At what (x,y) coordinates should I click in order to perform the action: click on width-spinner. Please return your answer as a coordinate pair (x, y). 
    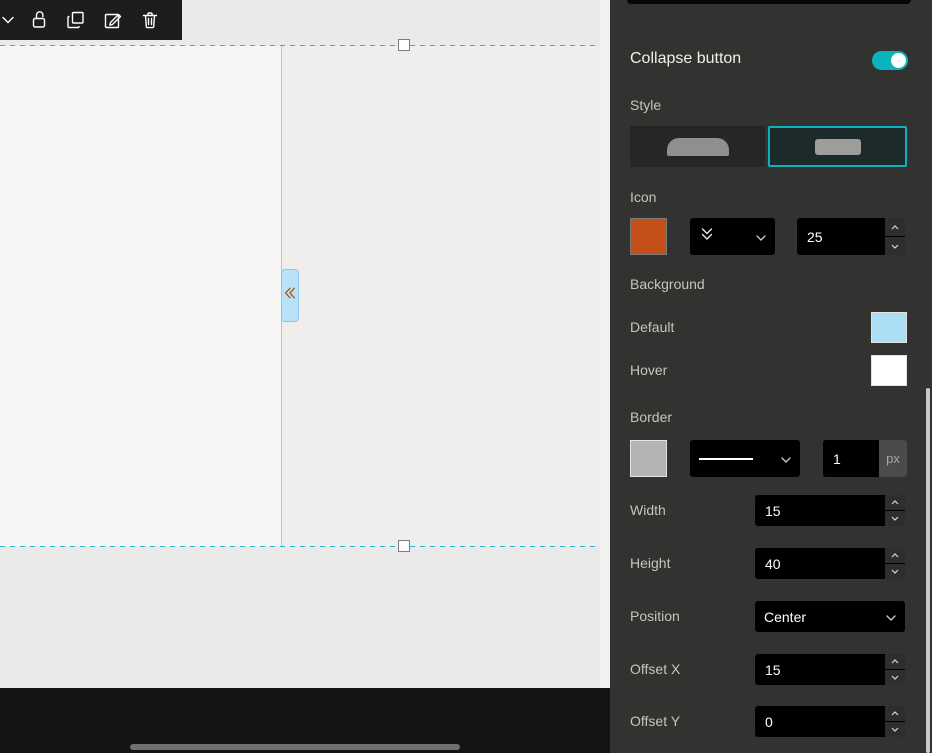
    Looking at the image, I should click on (895, 510).